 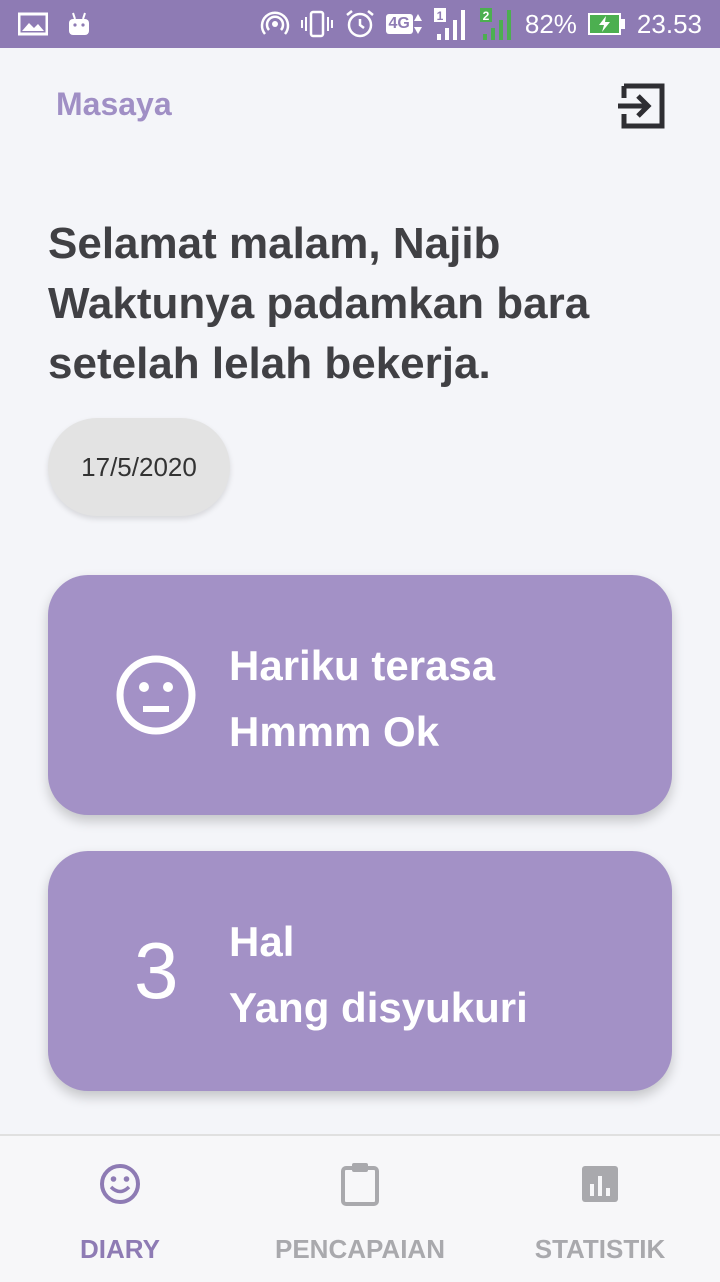 What do you see at coordinates (360, 1184) in the screenshot?
I see `clipboard-icon` at bounding box center [360, 1184].